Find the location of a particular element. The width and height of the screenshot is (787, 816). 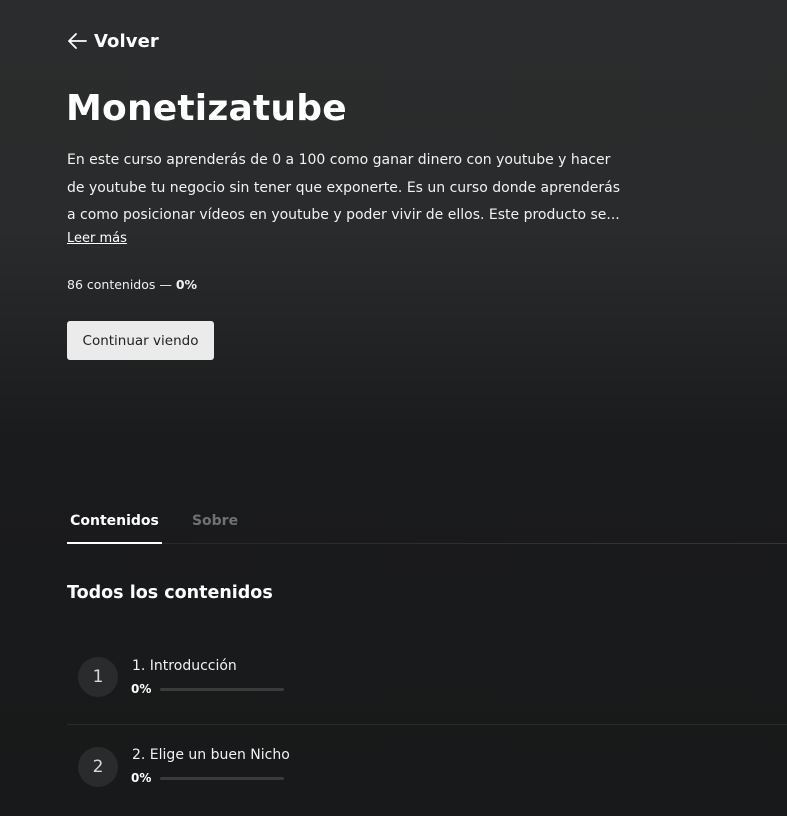

section-title: Todos los contenidos is located at coordinates (170, 593).